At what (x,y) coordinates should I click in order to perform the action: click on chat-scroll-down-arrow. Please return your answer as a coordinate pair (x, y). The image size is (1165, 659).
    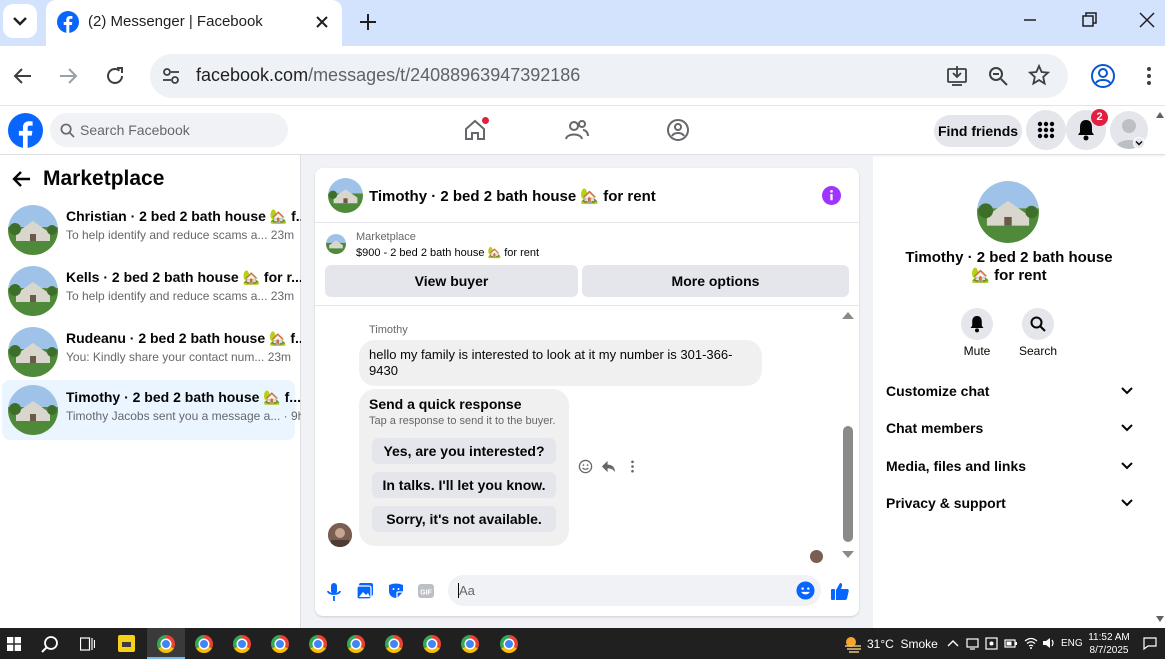
    Looking at the image, I should click on (848, 554).